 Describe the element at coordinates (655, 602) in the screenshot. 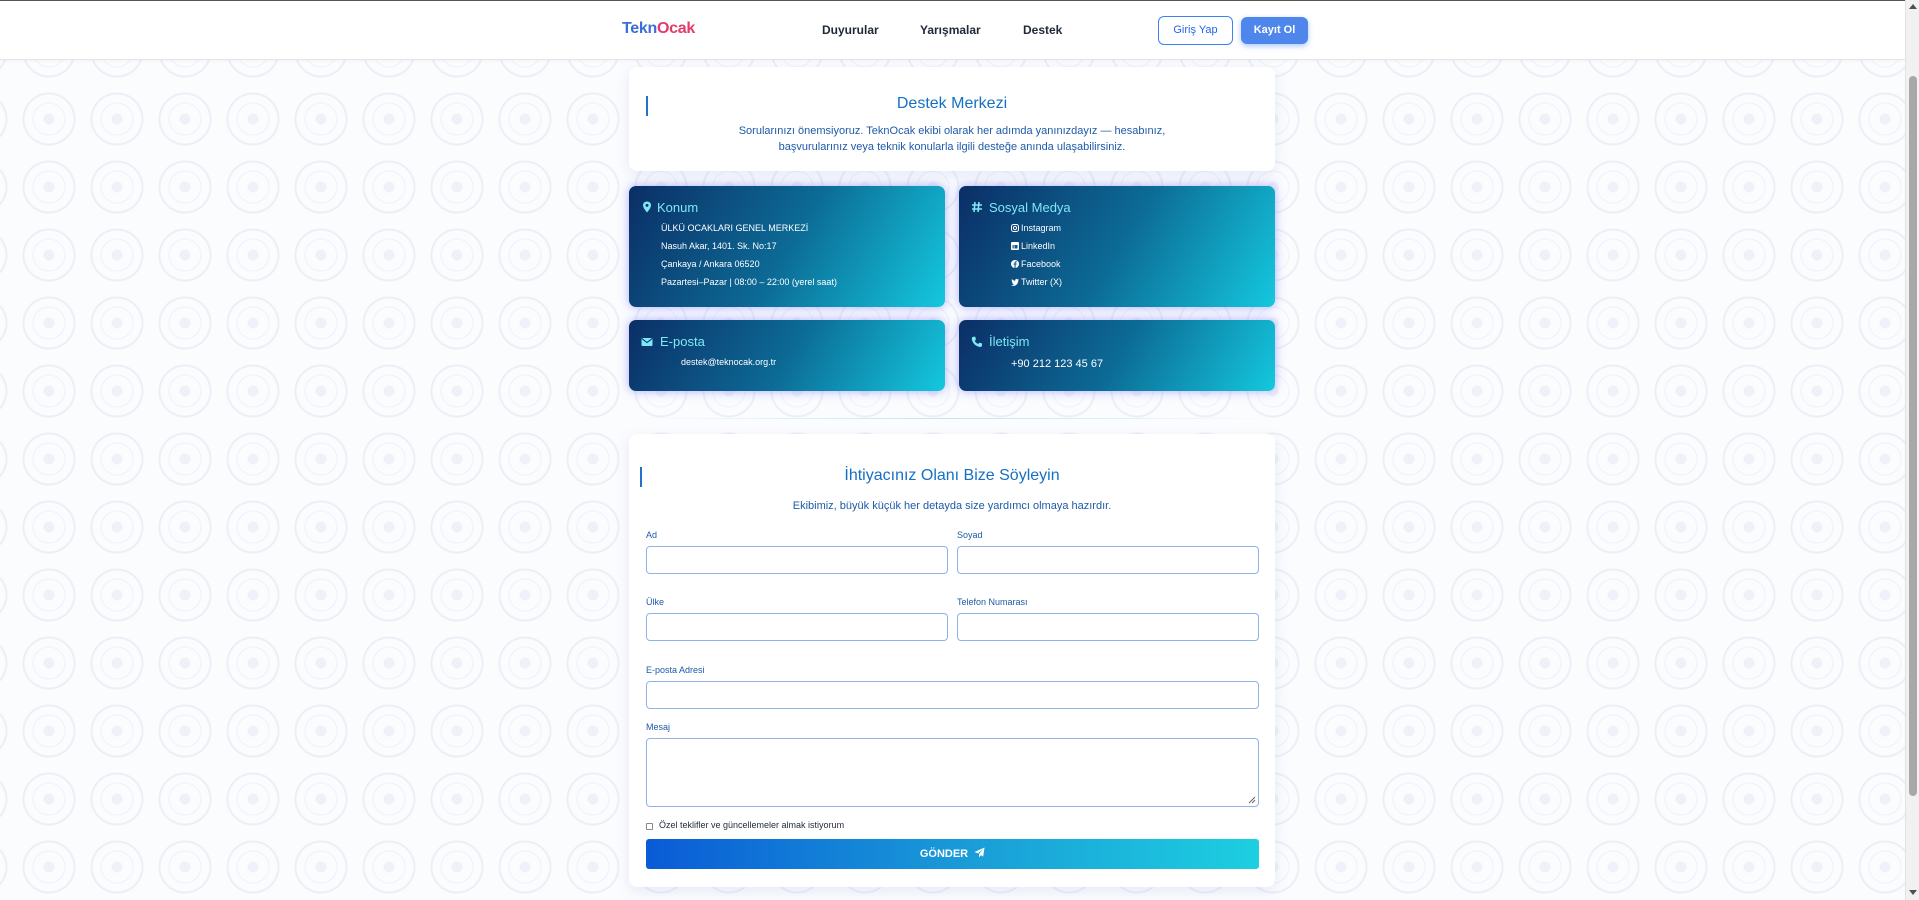

I see `country-label: Ülke` at that location.